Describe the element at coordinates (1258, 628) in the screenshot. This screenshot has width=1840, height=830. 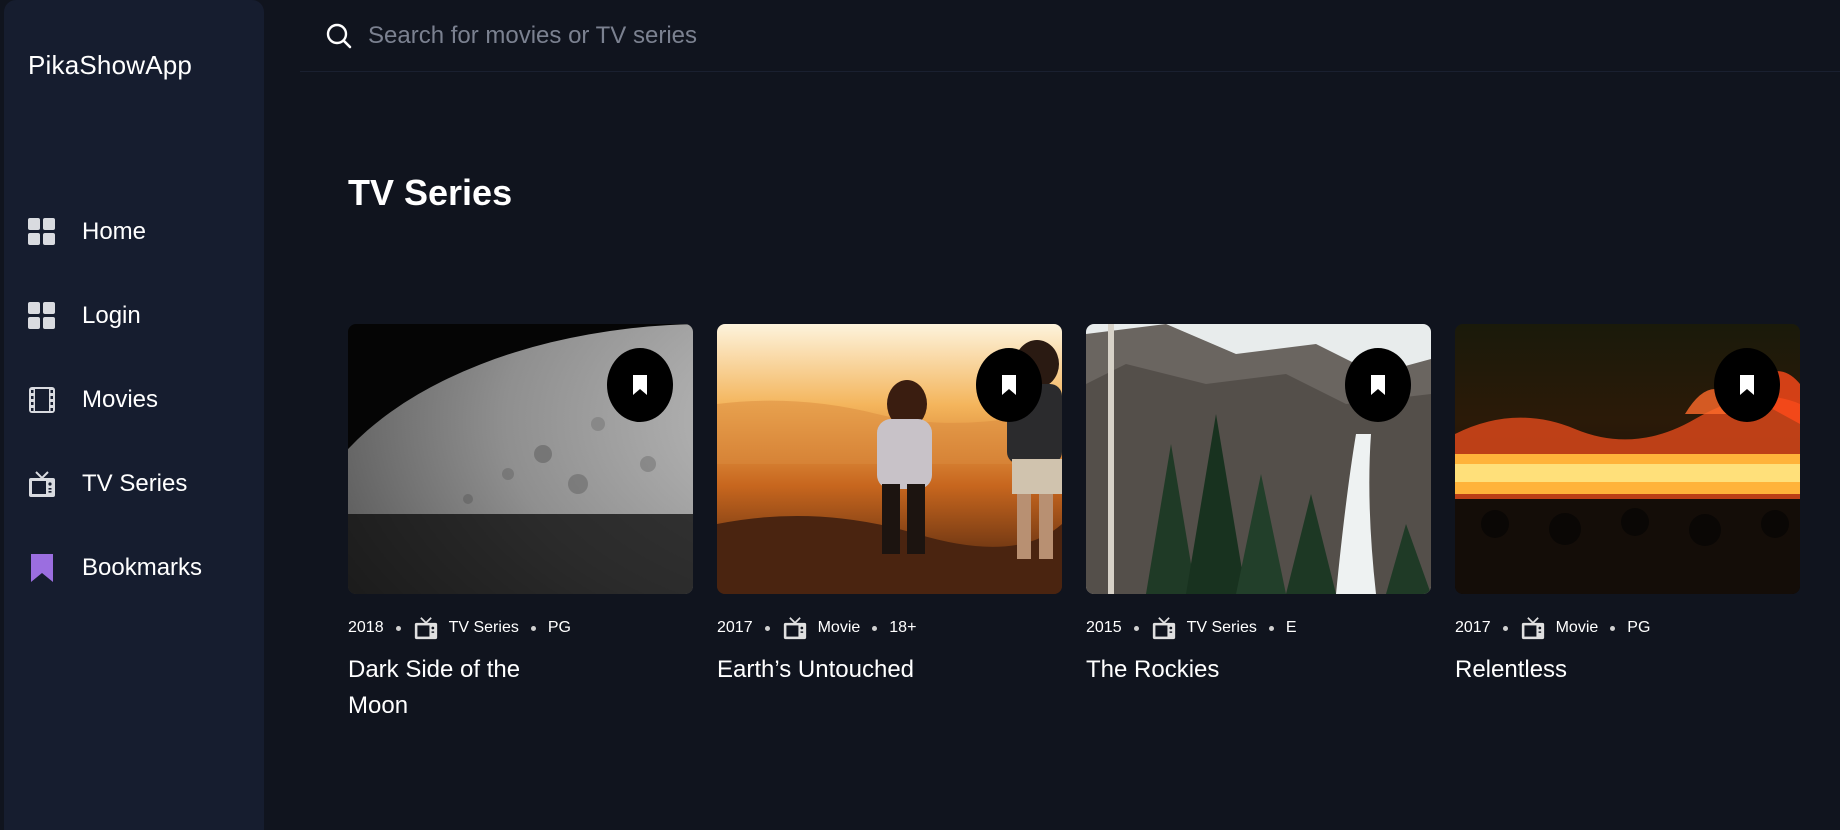
I see `media-meta: 2015 TV Series E` at that location.